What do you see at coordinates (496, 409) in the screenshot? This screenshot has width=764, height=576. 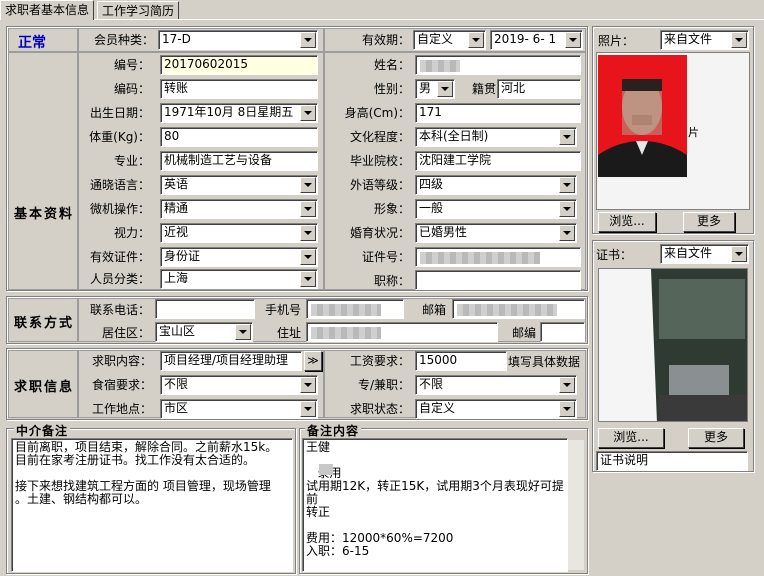 I see `job-state-select: 自定义` at bounding box center [496, 409].